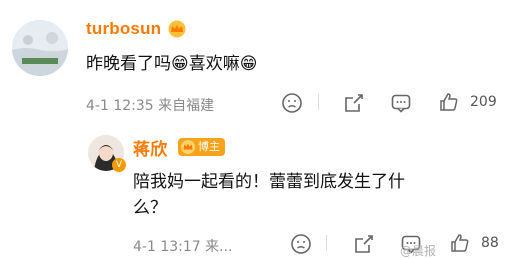 The width and height of the screenshot is (514, 259). What do you see at coordinates (269, 182) in the screenshot?
I see `reply-text-line1: 陪我妈一起看的！蕾蕾到底发生了什` at bounding box center [269, 182].